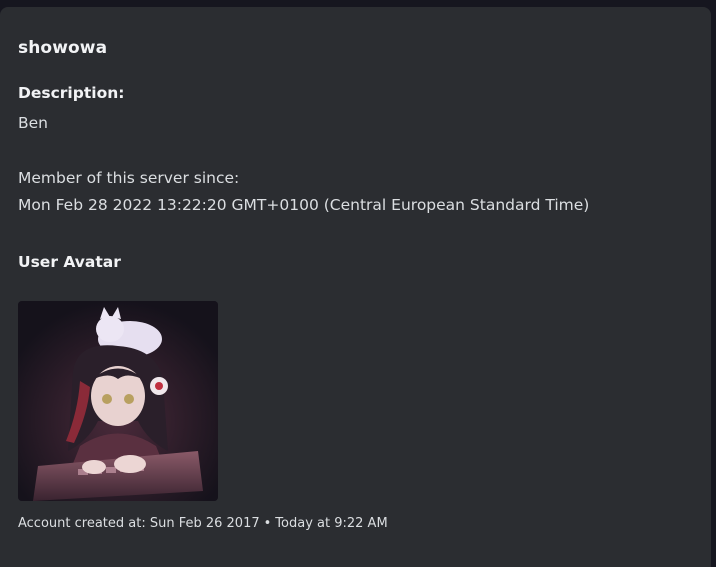 Image resolution: width=716 pixels, height=567 pixels. What do you see at coordinates (331, 523) in the screenshot?
I see `footer-timestamp: Today at 9:22 AM` at bounding box center [331, 523].